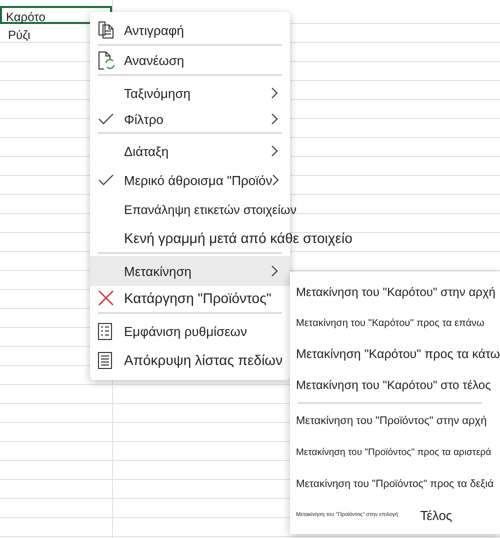  What do you see at coordinates (391, 452) in the screenshot?
I see `menu-item: Μετακίνηση του "Προϊόντος" προς τα αριστερά` at bounding box center [391, 452].